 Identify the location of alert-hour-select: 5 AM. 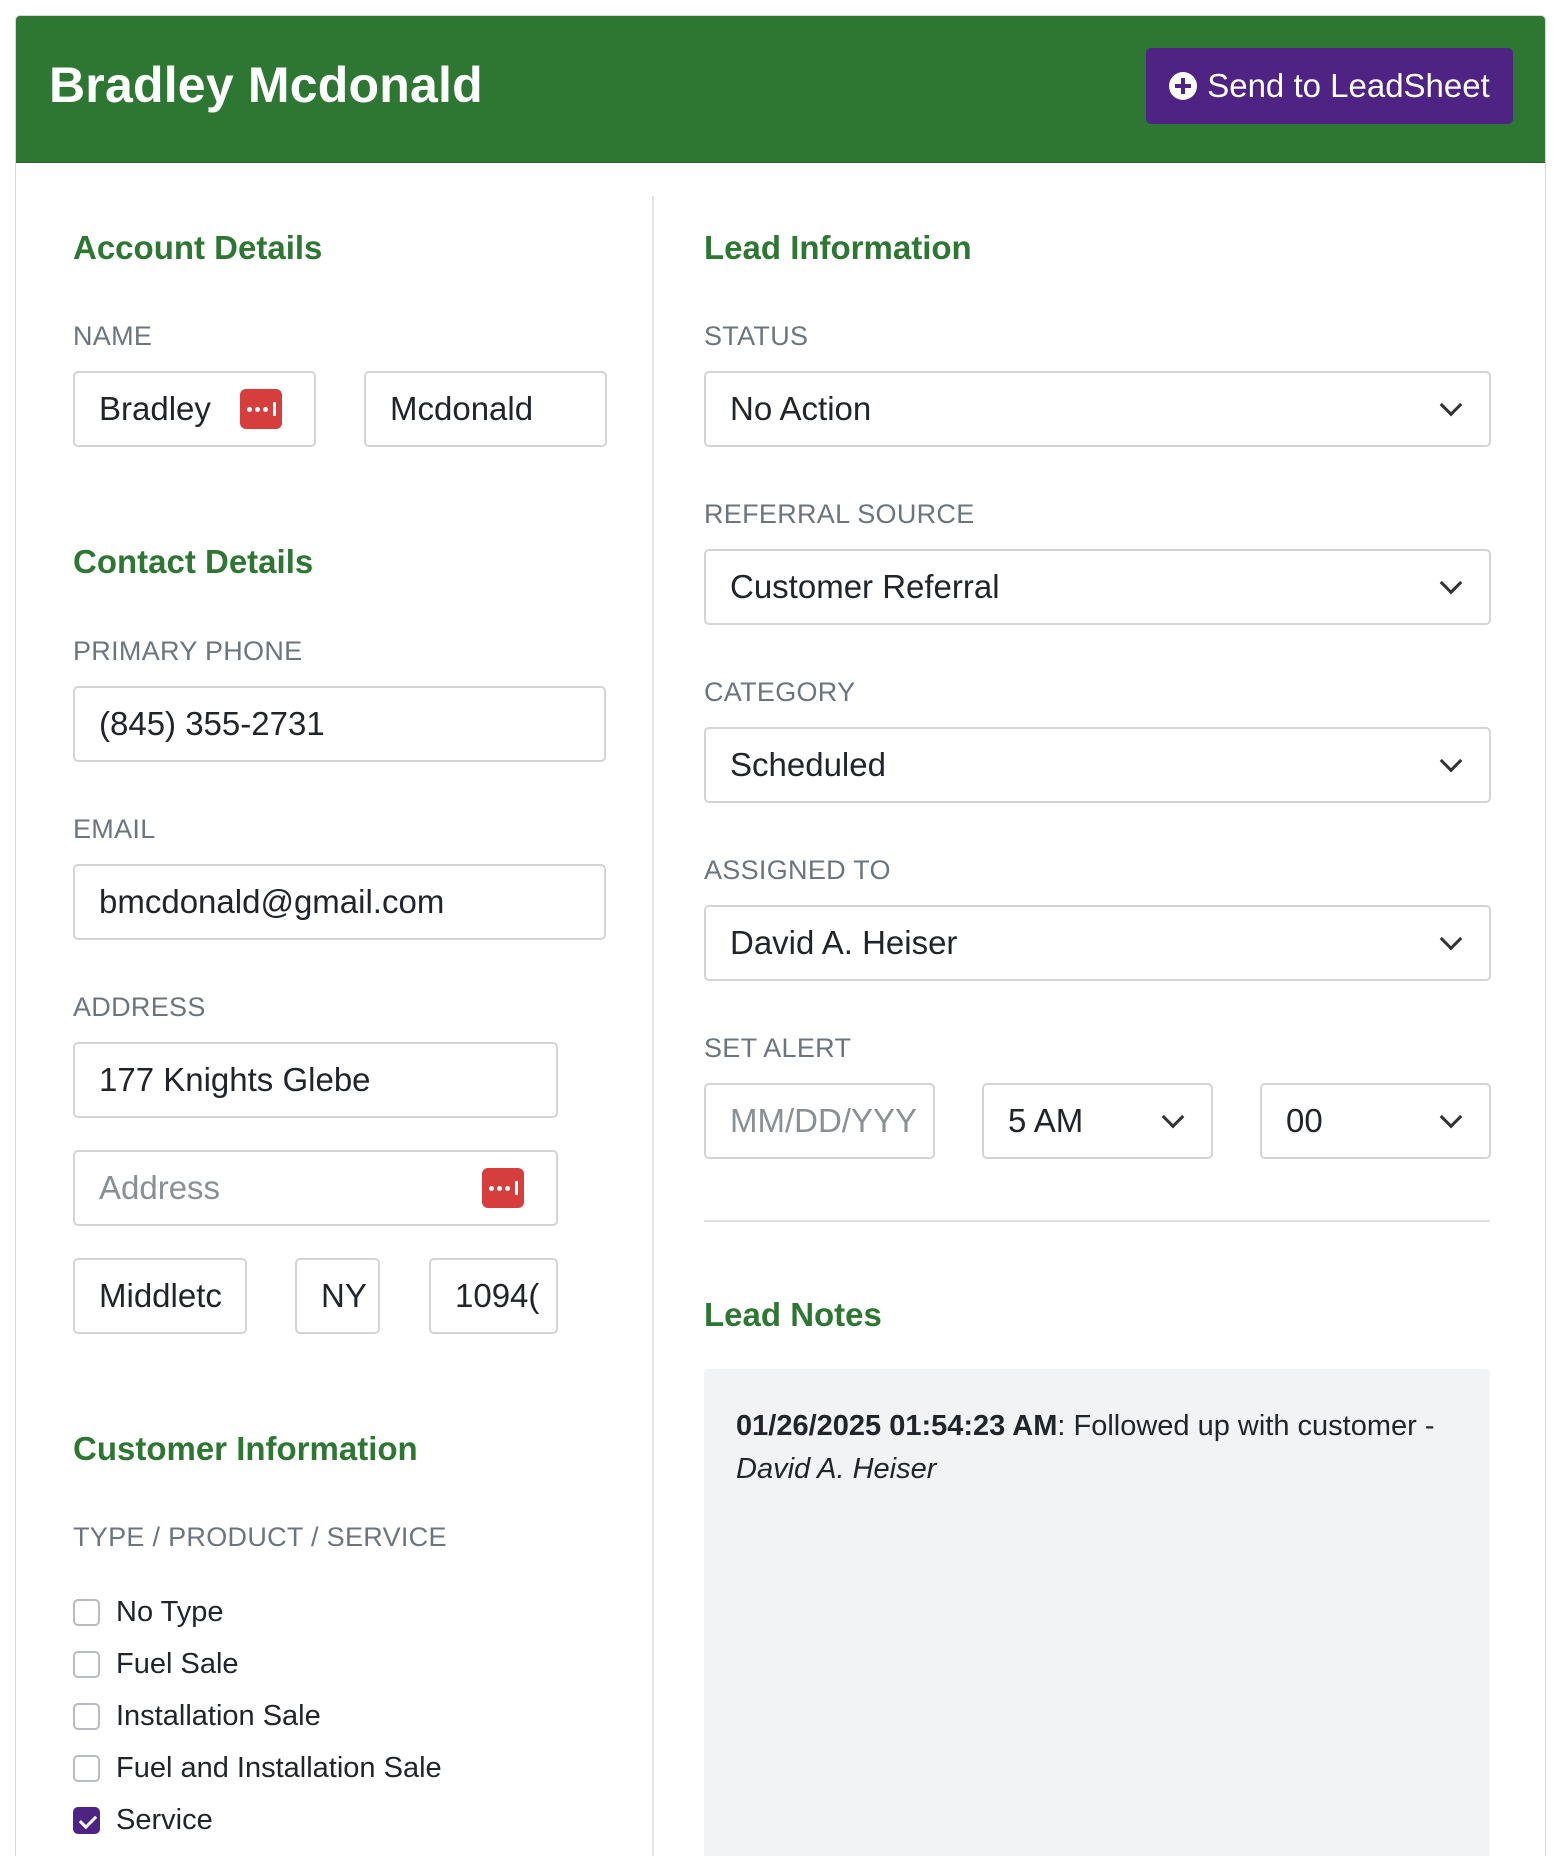
(1097, 1121).